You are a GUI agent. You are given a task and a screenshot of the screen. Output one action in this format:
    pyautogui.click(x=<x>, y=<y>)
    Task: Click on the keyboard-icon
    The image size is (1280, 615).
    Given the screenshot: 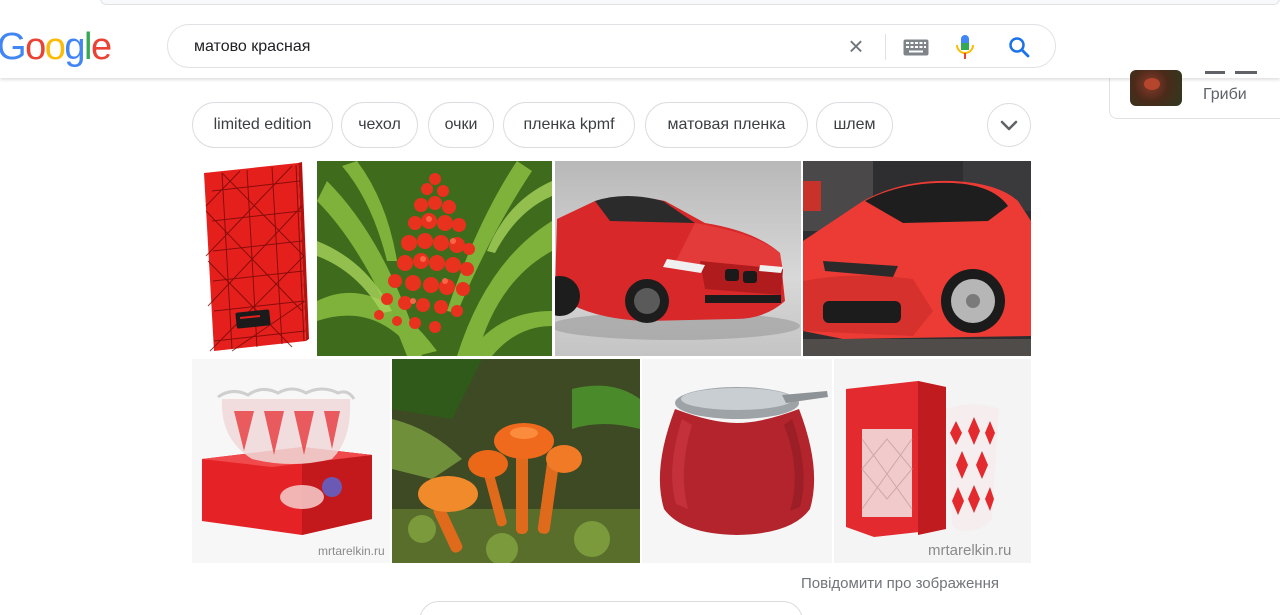 What is the action you would take?
    pyautogui.click(x=916, y=47)
    